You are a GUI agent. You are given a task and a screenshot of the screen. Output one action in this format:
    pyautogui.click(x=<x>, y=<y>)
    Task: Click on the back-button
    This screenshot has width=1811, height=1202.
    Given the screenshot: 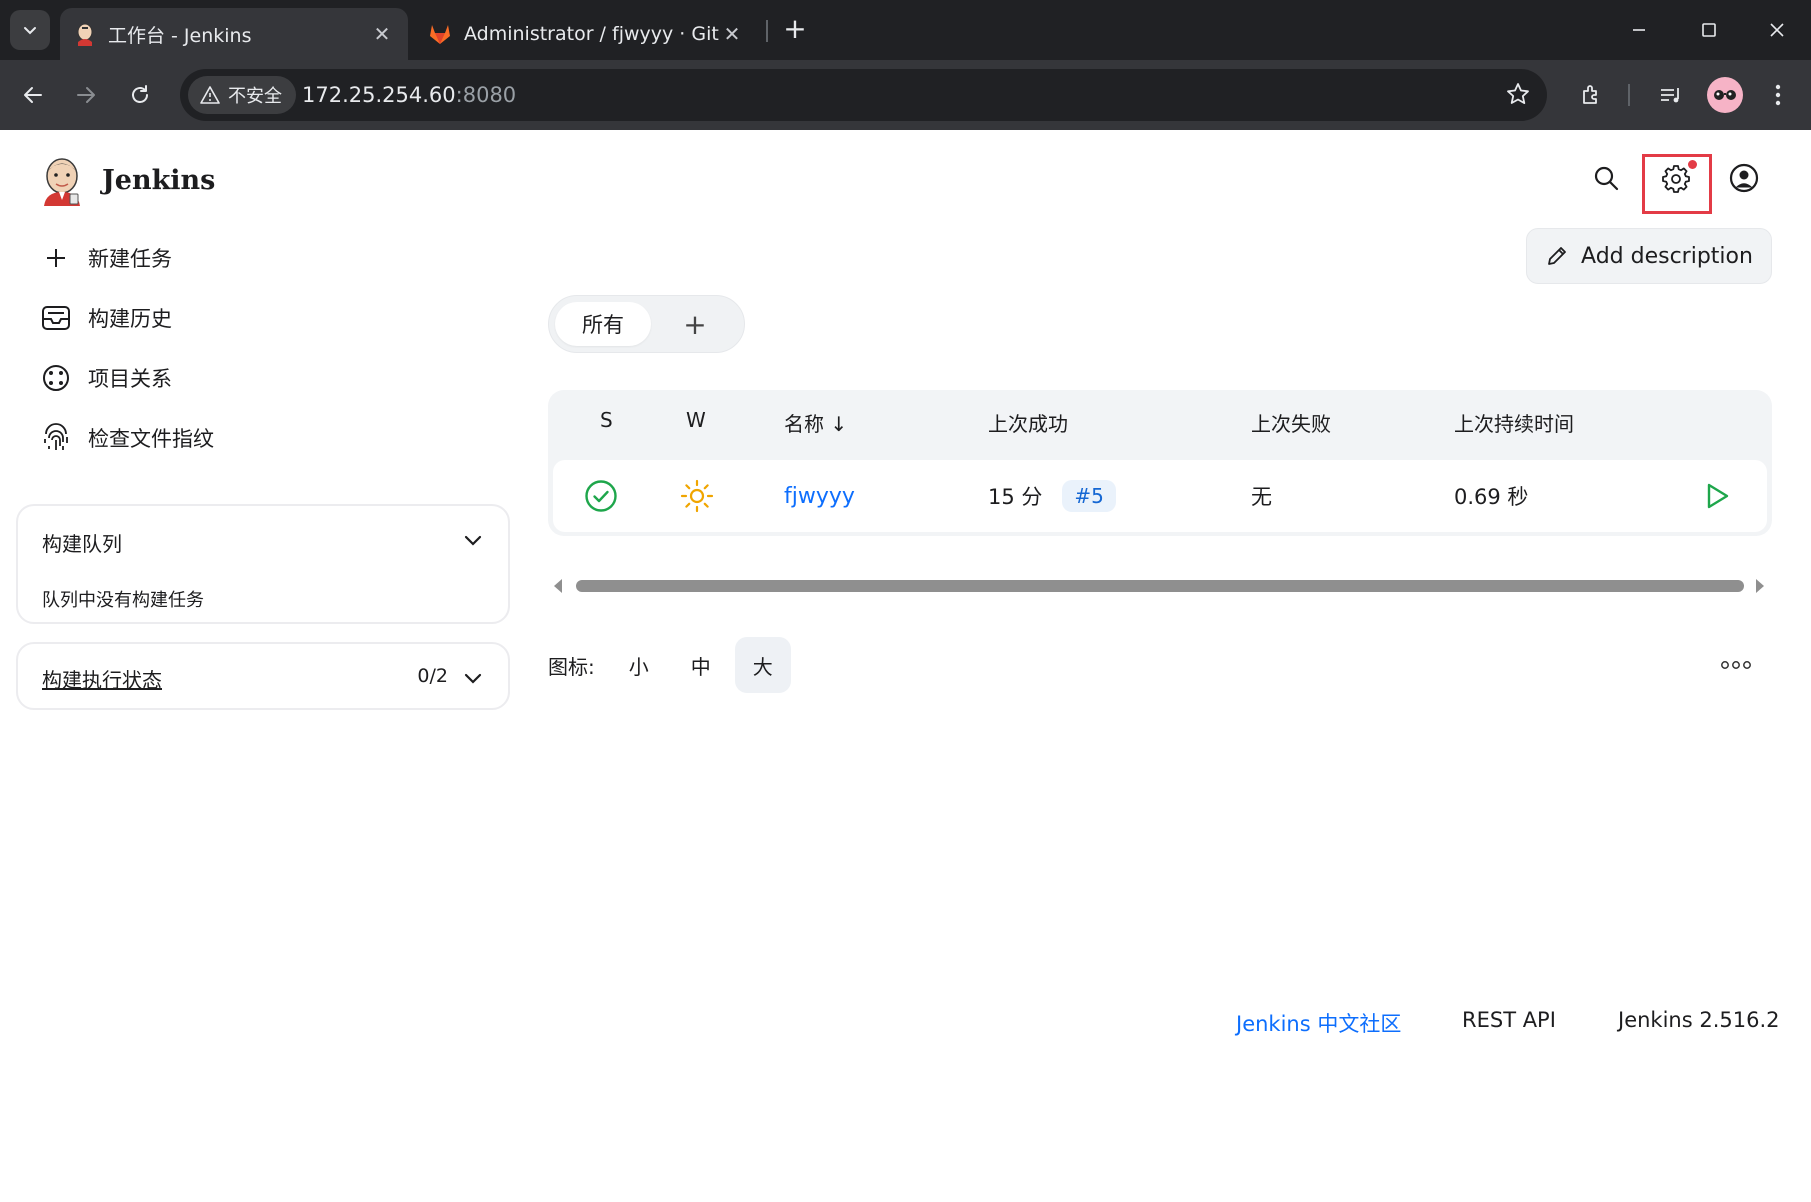 What is the action you would take?
    pyautogui.click(x=33, y=95)
    